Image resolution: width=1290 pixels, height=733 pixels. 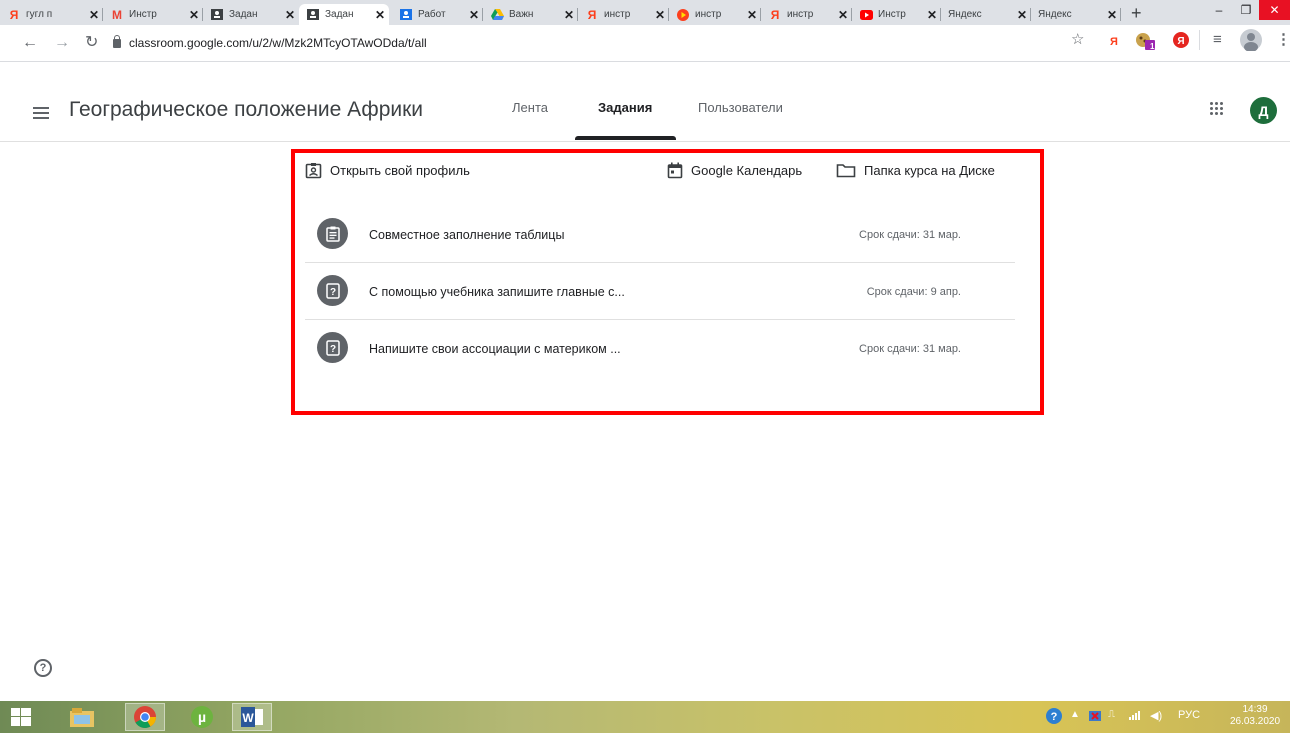 What do you see at coordinates (734, 170) in the screenshot?
I see `google-calendar-link: Google Календарь` at bounding box center [734, 170].